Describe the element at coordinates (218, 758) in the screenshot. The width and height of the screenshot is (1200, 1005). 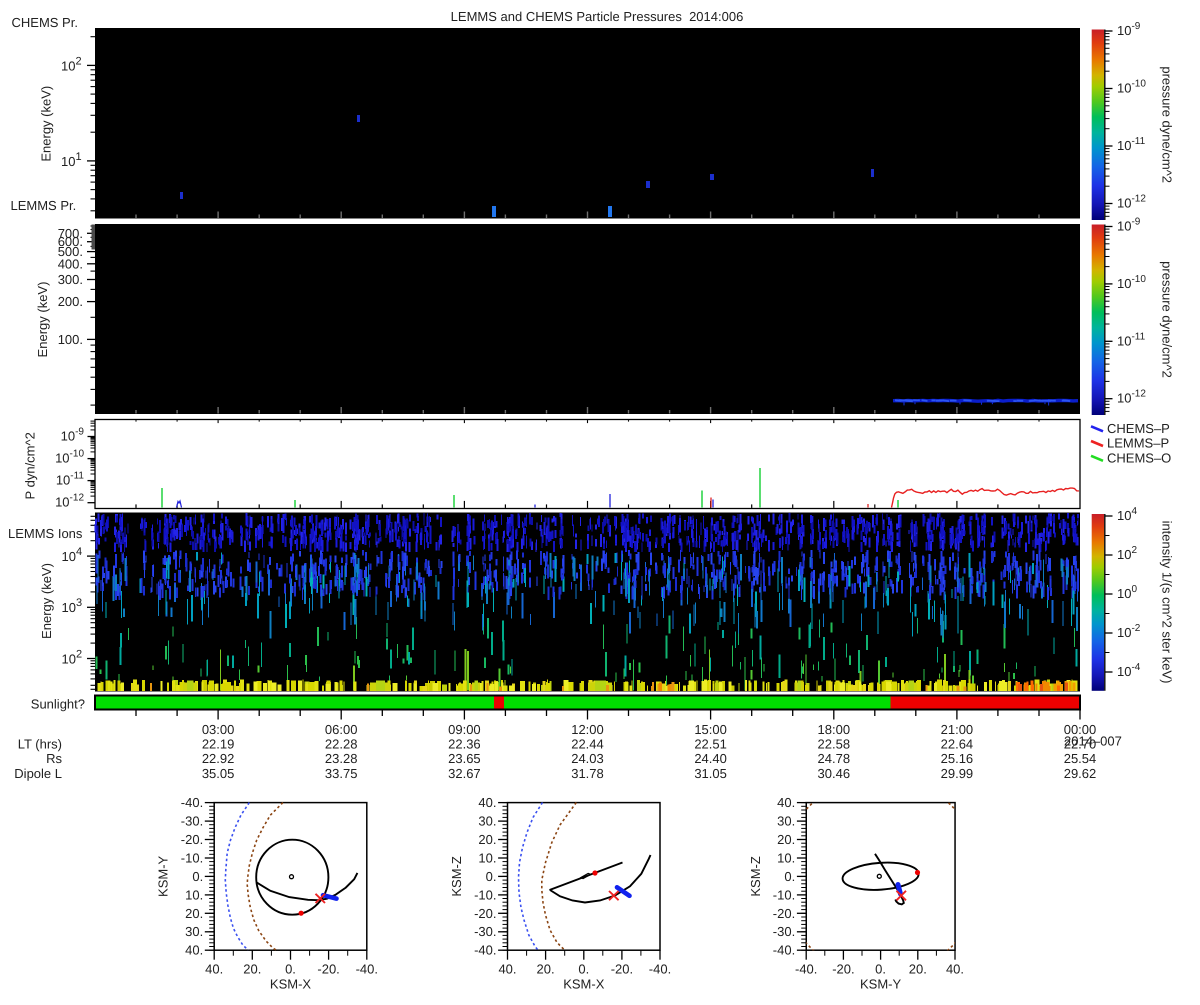
I see `svg-text: 22.92` at that location.